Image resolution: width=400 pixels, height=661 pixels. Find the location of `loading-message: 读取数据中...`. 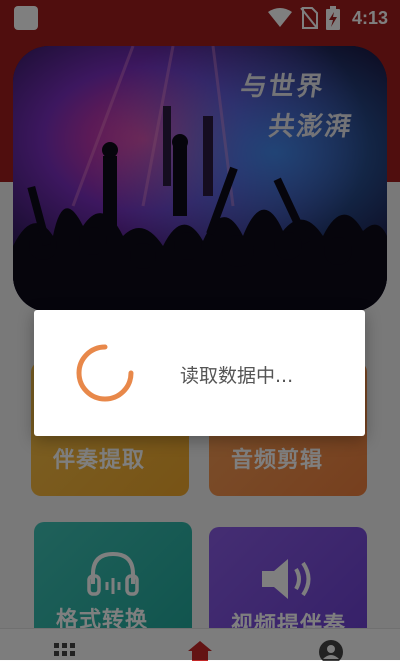

loading-message: 读取数据中... is located at coordinates (237, 376).